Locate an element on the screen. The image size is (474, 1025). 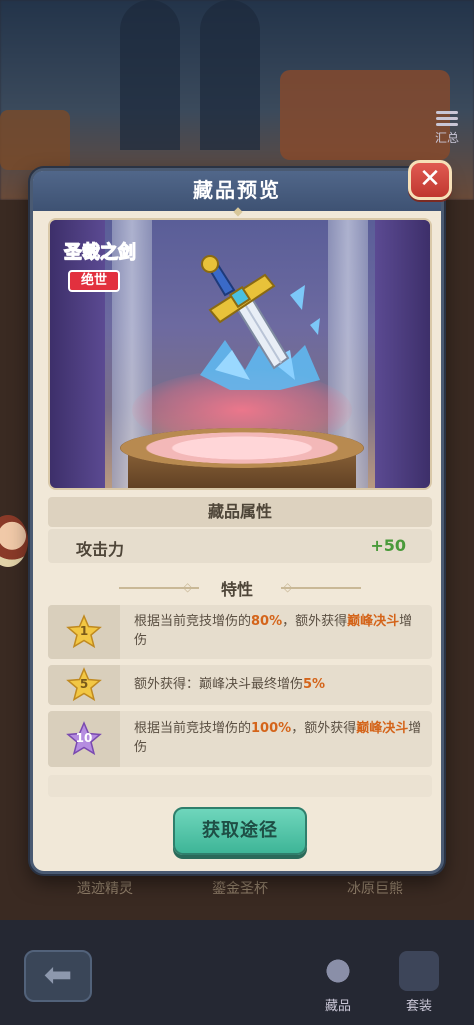
nav-collection: 藏品 is located at coordinates (338, 980).